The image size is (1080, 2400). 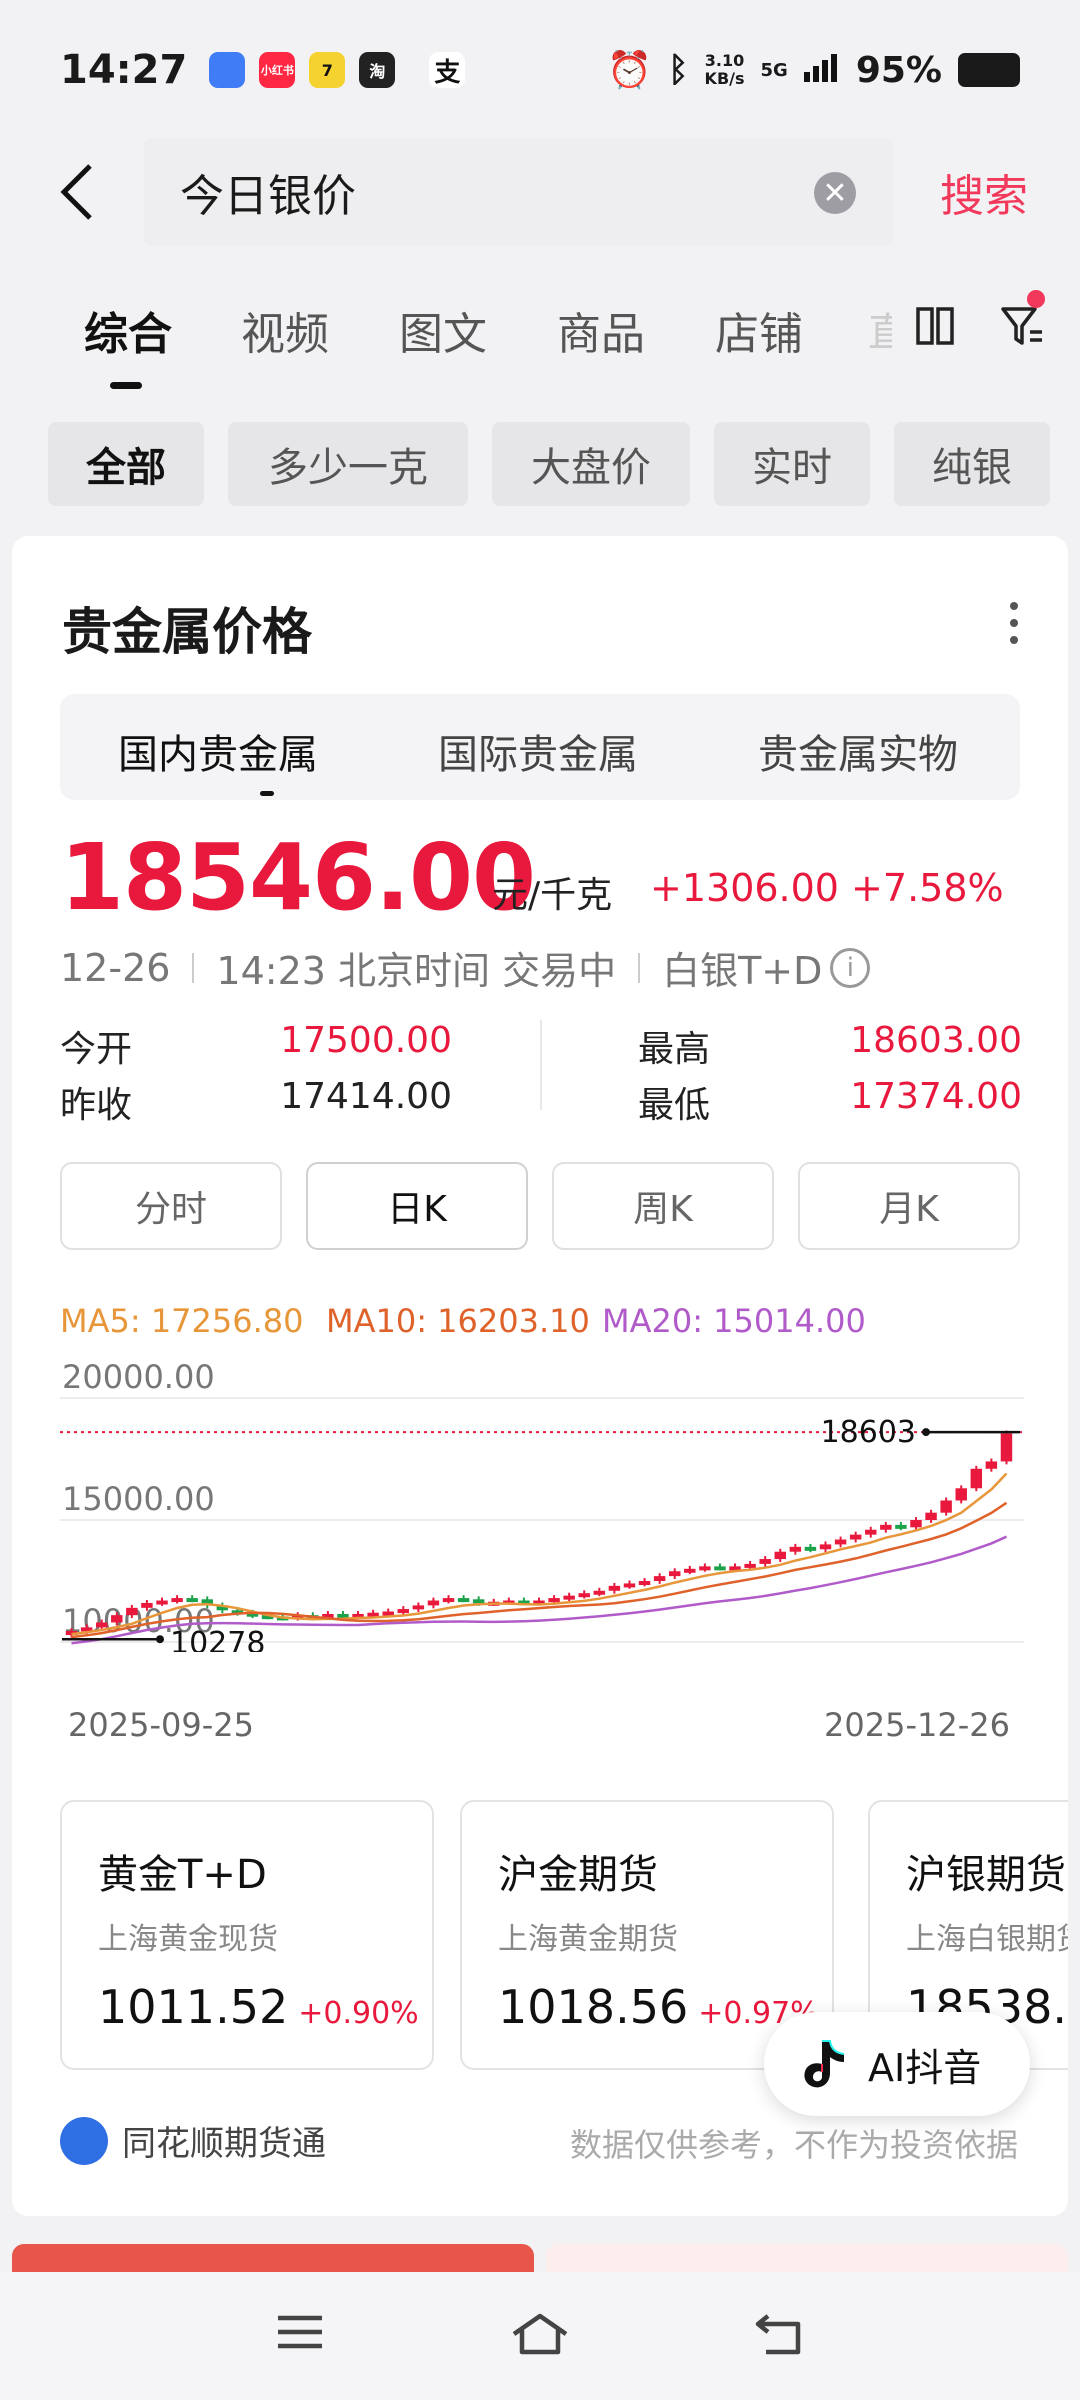 What do you see at coordinates (989, 70) in the screenshot?
I see `battery-icon` at bounding box center [989, 70].